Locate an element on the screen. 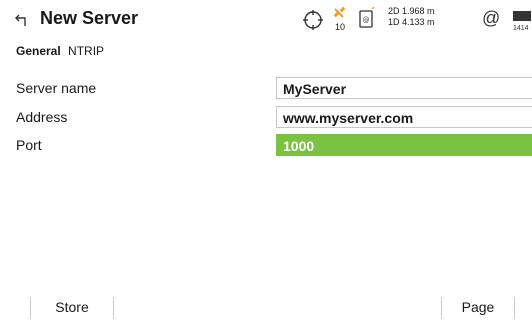 This screenshot has width=532, height=321. page-title: New Server is located at coordinates (89, 18).